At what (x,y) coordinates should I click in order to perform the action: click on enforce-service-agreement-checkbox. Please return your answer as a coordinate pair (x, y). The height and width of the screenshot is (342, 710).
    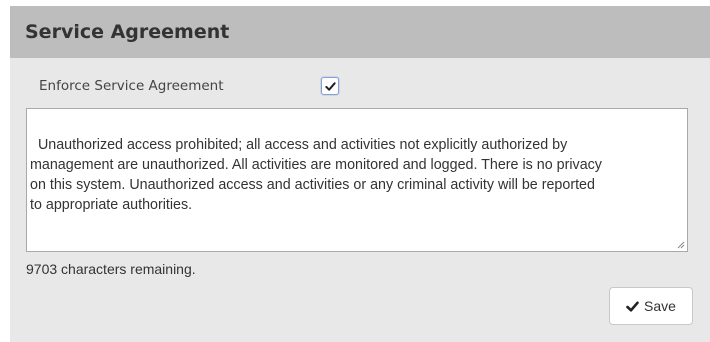
    Looking at the image, I should click on (330, 86).